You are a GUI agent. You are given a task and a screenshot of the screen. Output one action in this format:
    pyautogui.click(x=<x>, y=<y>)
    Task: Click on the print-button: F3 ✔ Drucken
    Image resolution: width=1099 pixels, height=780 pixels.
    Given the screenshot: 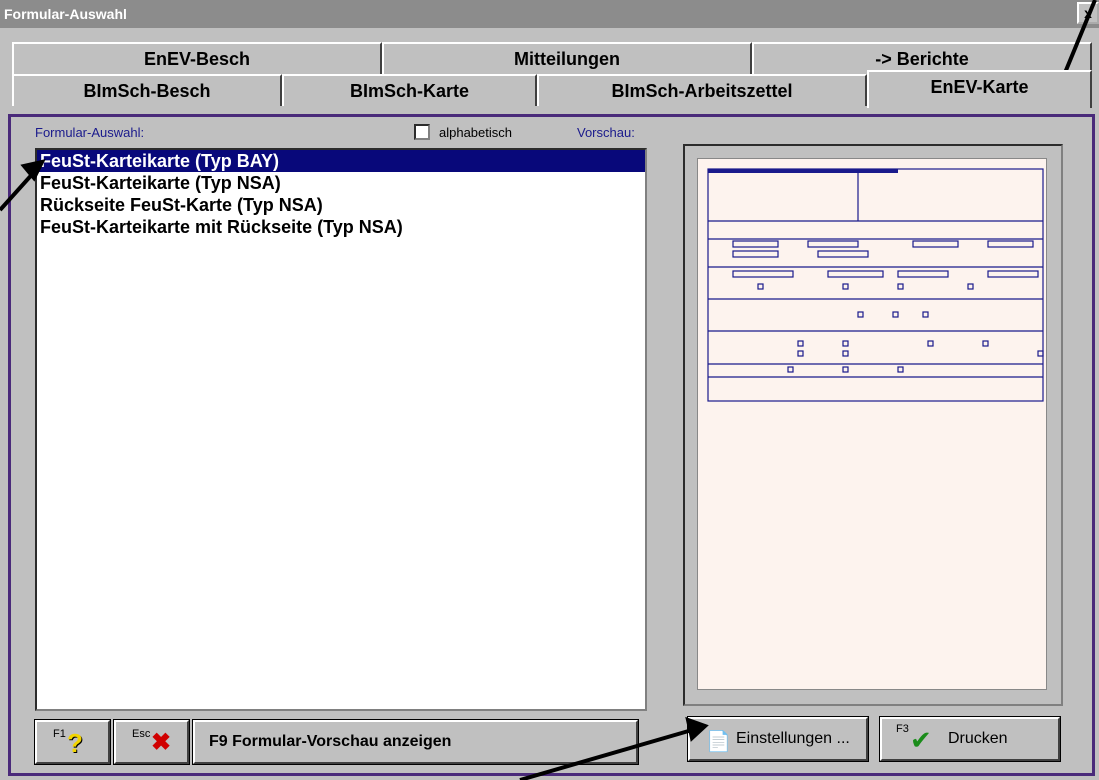 What is the action you would take?
    pyautogui.click(x=970, y=739)
    